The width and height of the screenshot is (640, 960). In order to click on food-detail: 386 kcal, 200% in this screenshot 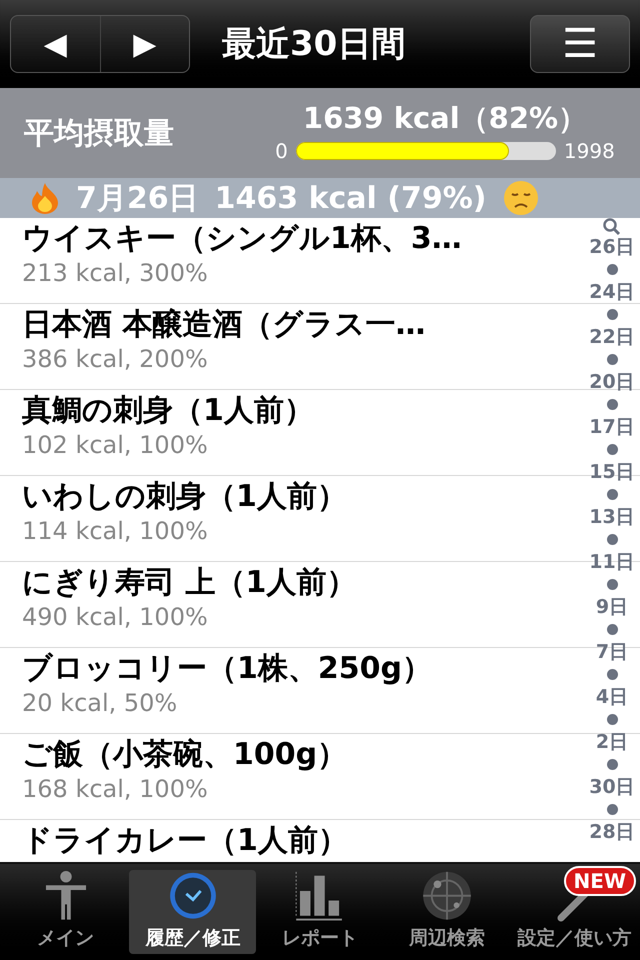, I will do `click(115, 359)`.